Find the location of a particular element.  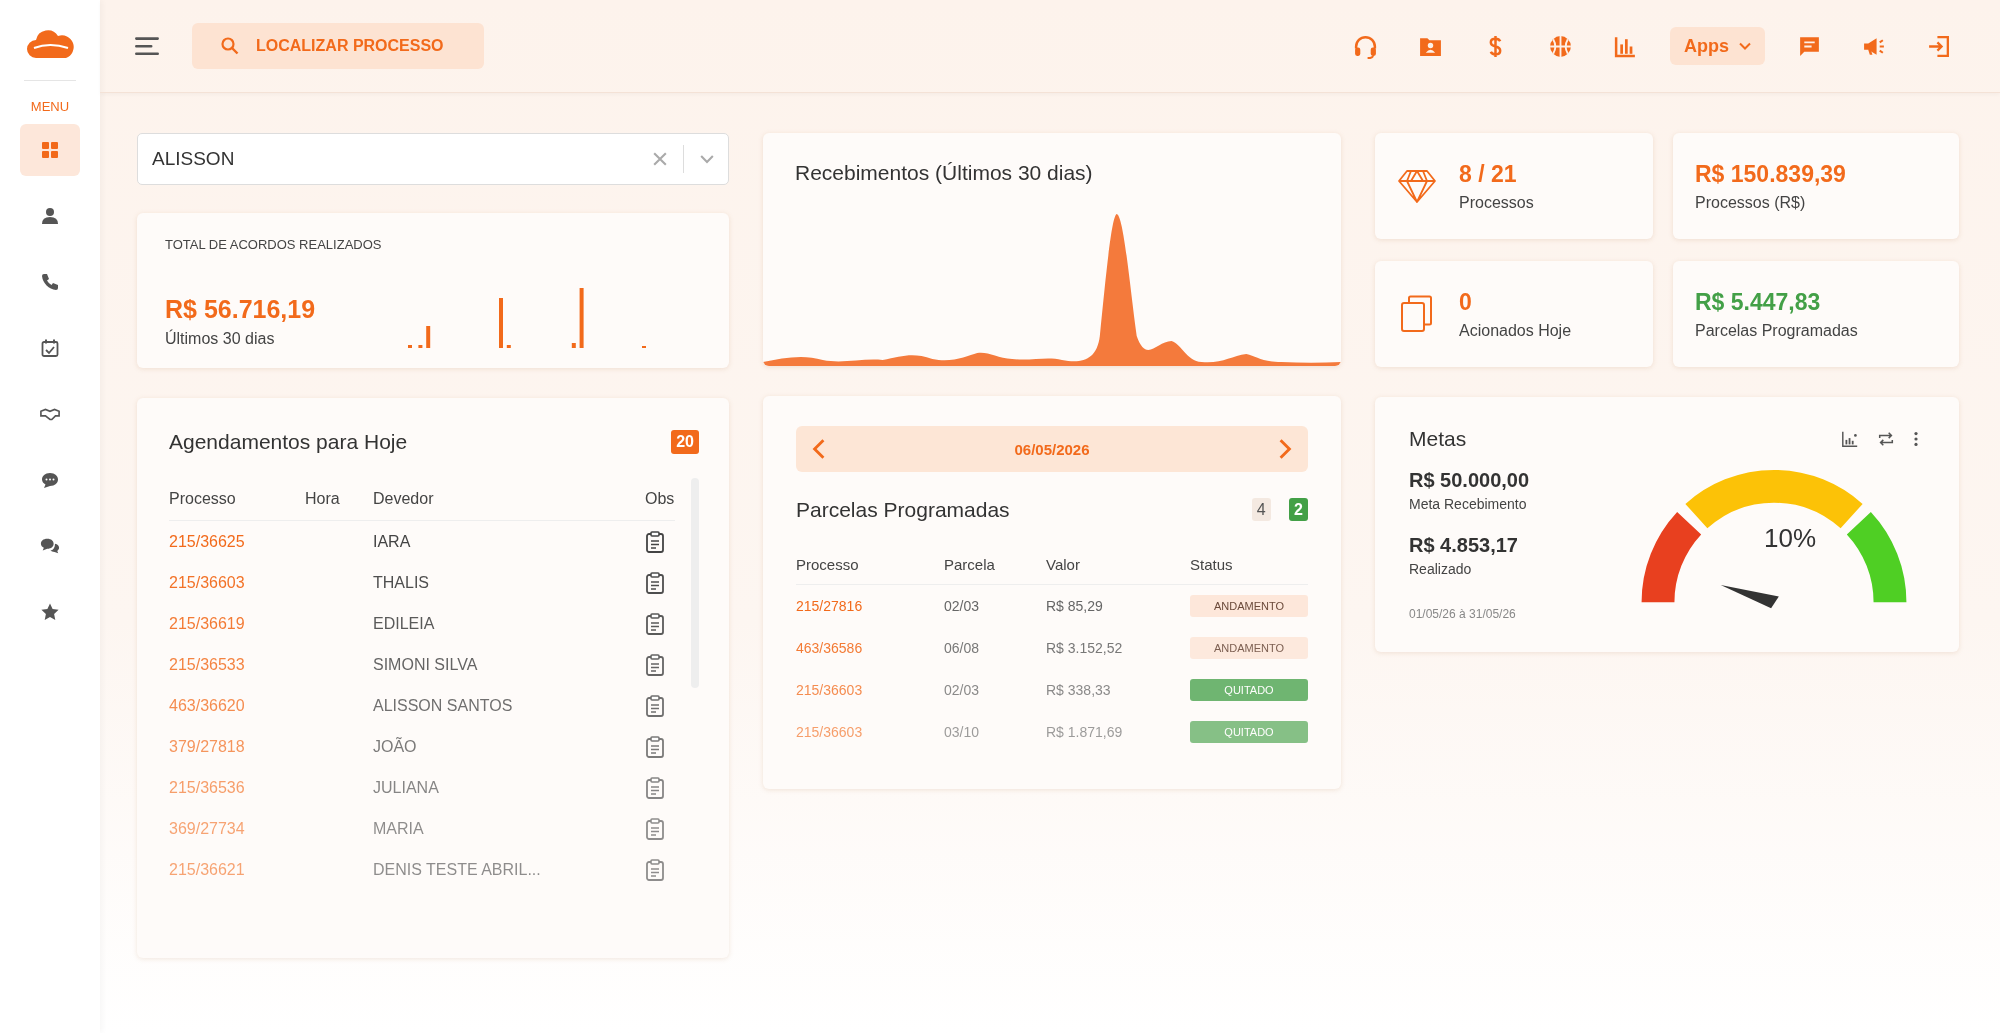

column-header: Status is located at coordinates (1212, 564).